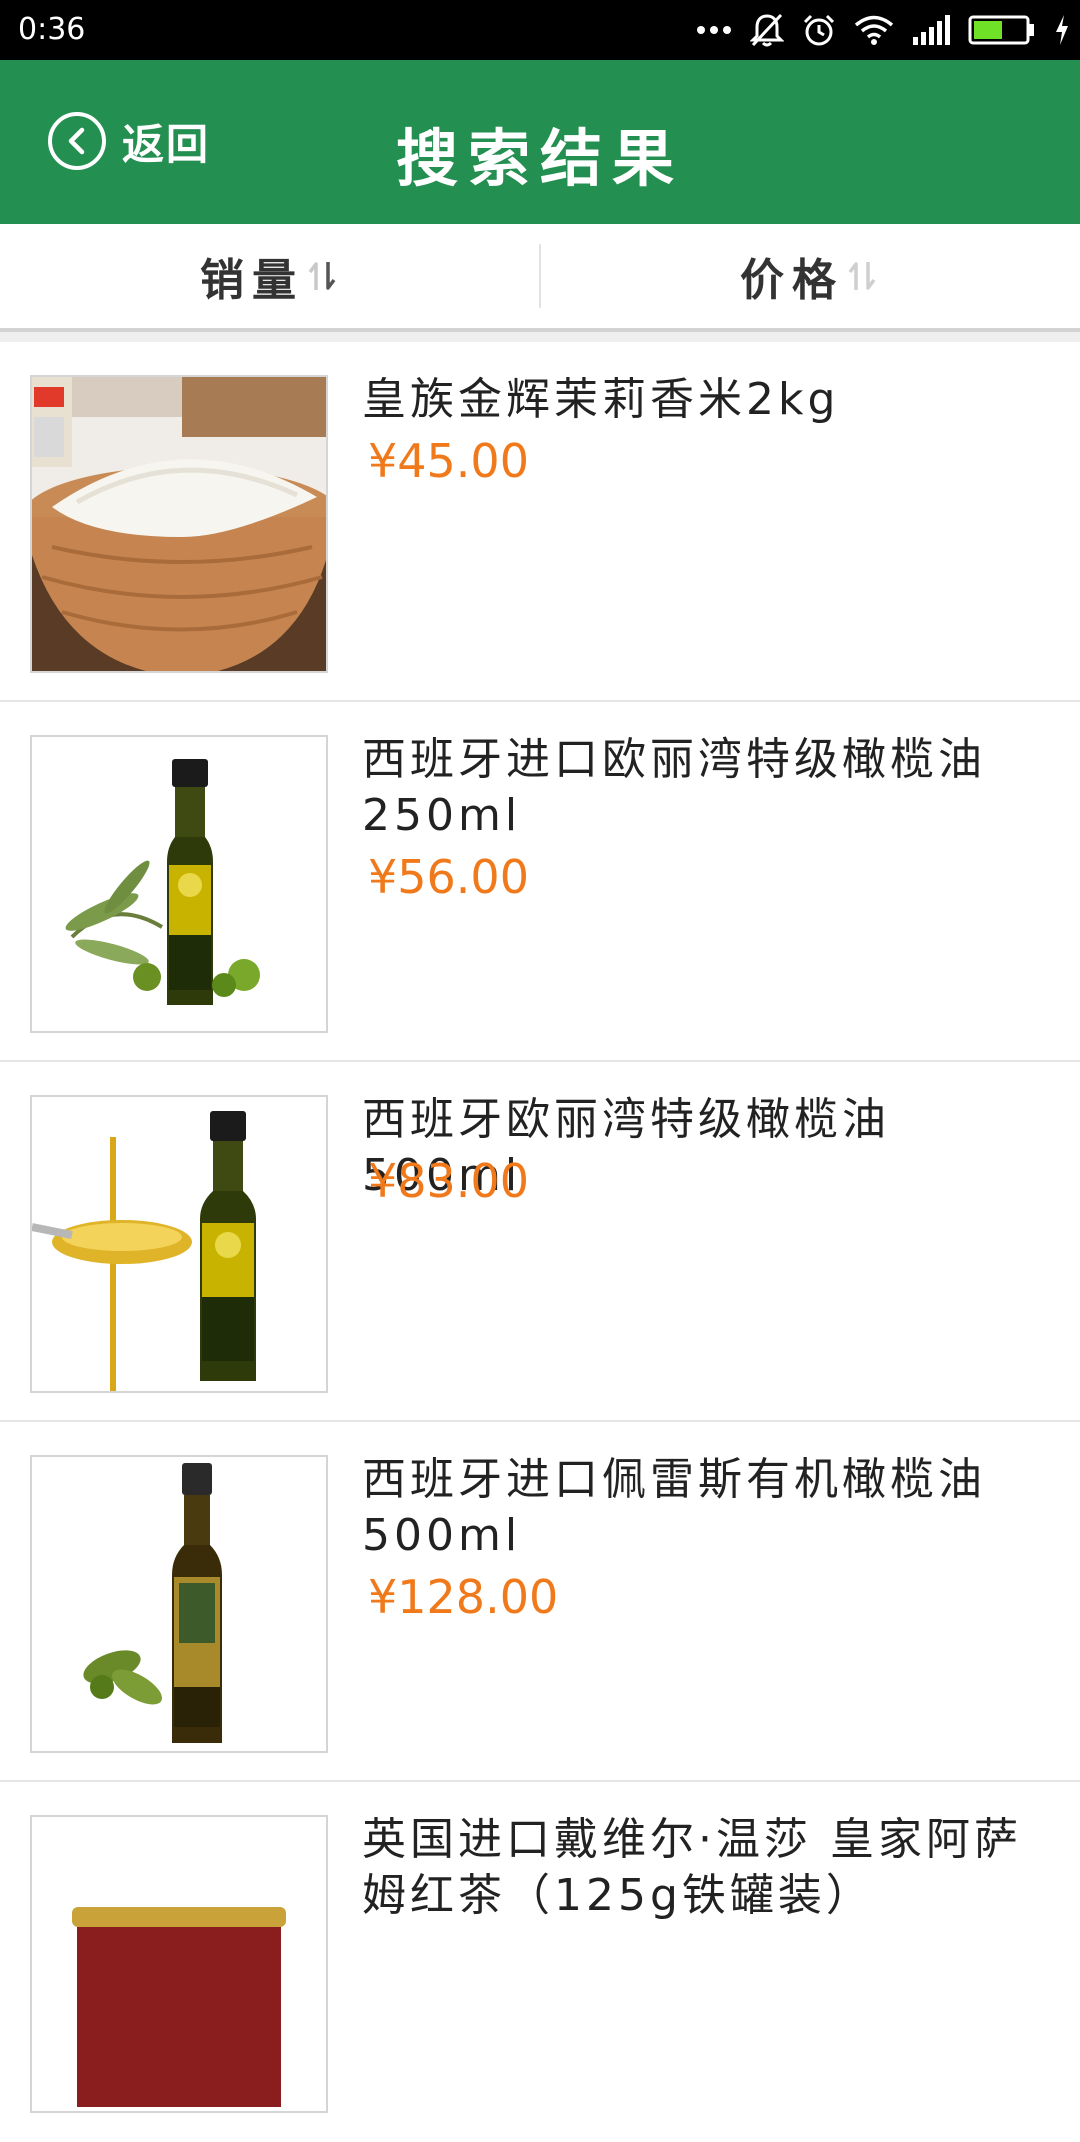  Describe the element at coordinates (448, 1181) in the screenshot. I see `product-price: ¥83.00` at that location.